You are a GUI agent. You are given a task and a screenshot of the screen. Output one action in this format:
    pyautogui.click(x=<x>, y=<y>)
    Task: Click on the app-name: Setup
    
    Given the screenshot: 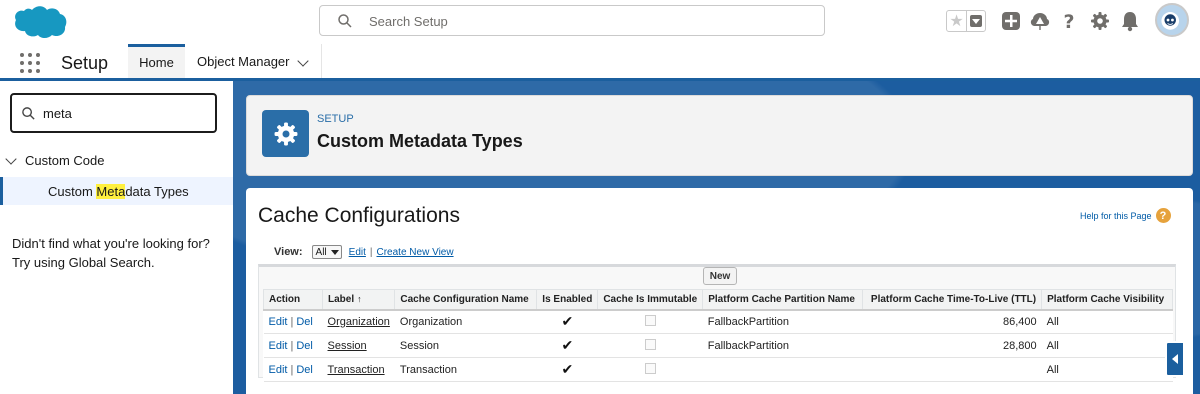 What is the action you would take?
    pyautogui.click(x=85, y=63)
    